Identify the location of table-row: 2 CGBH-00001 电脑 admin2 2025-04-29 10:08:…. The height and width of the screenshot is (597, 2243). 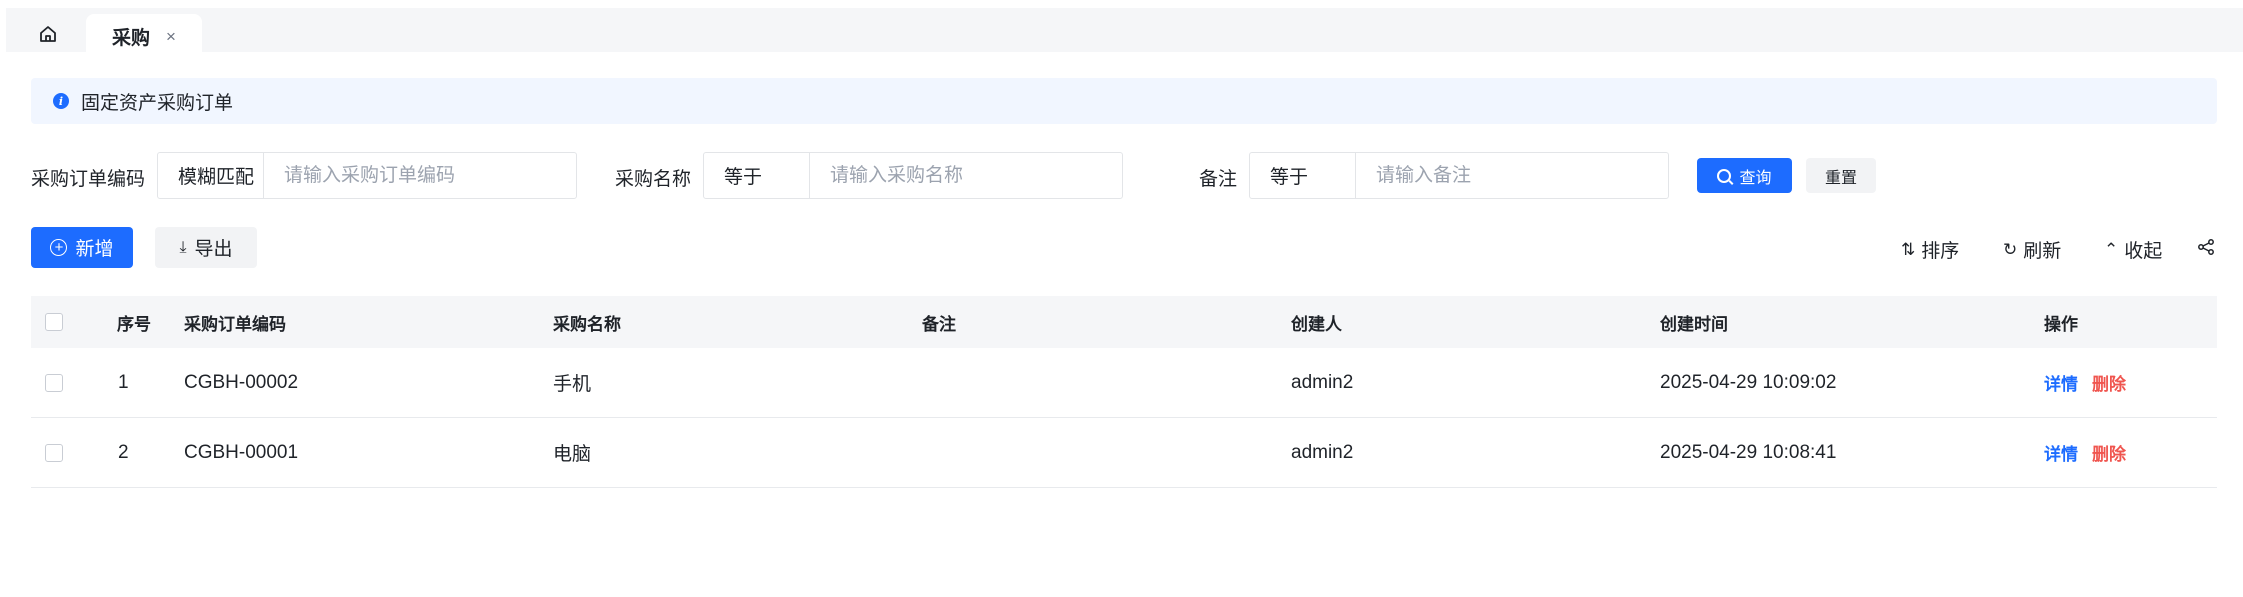
(1124, 453).